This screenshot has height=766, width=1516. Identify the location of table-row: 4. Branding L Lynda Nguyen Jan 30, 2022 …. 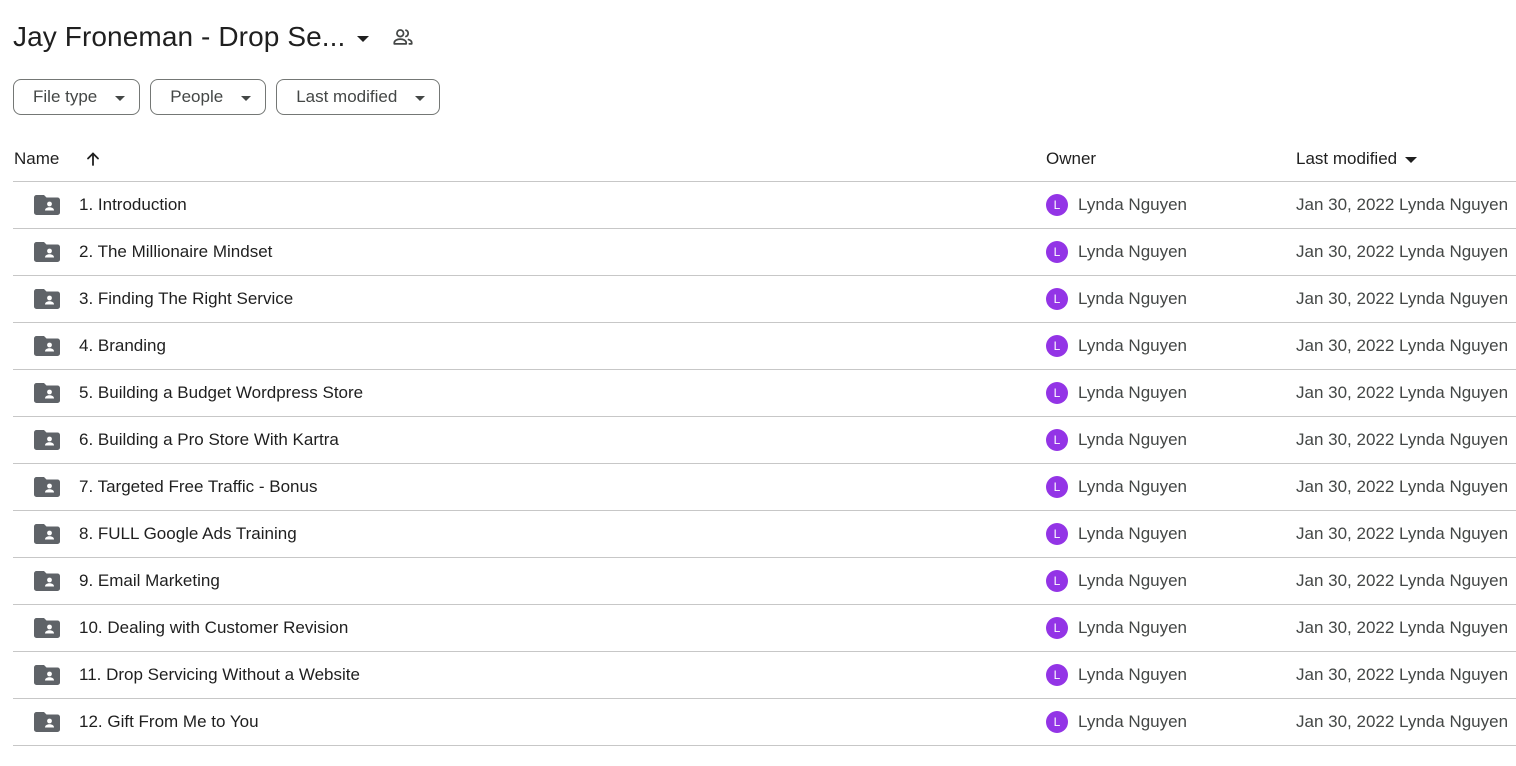
(764, 346).